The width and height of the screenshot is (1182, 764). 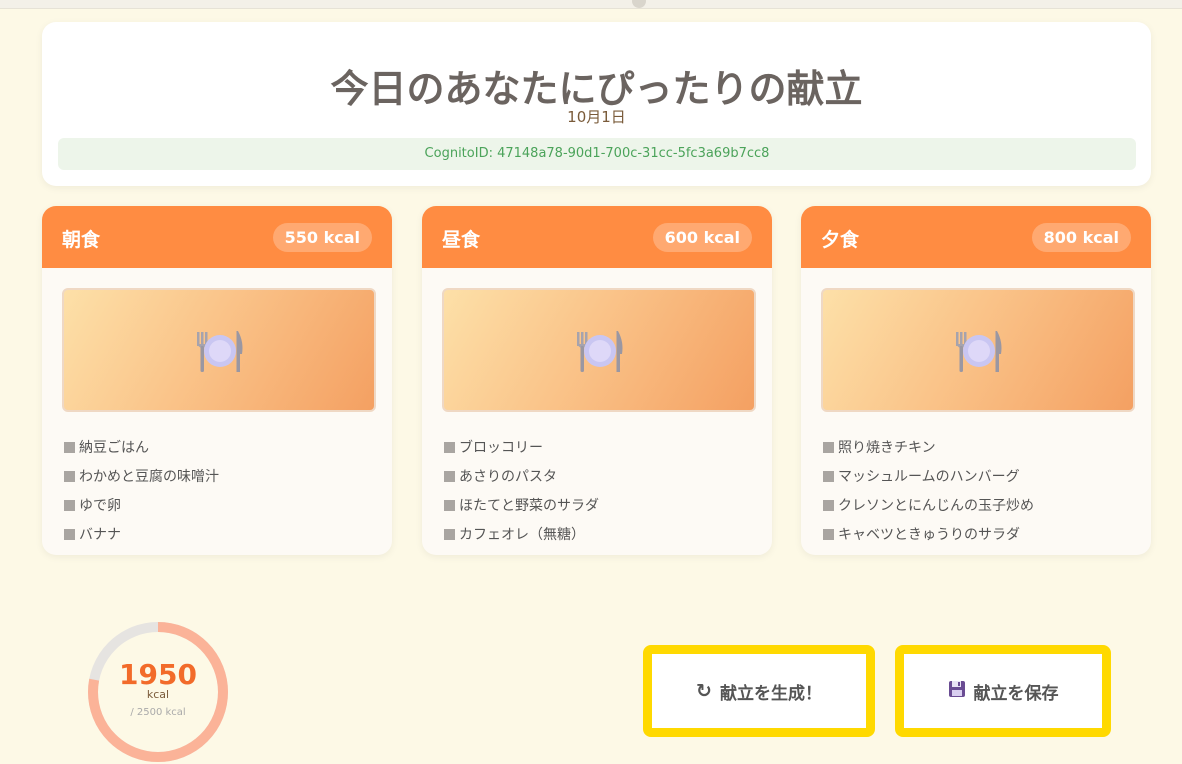 I want to click on generate-menu-label: 献立を生成！, so click(x=770, y=693).